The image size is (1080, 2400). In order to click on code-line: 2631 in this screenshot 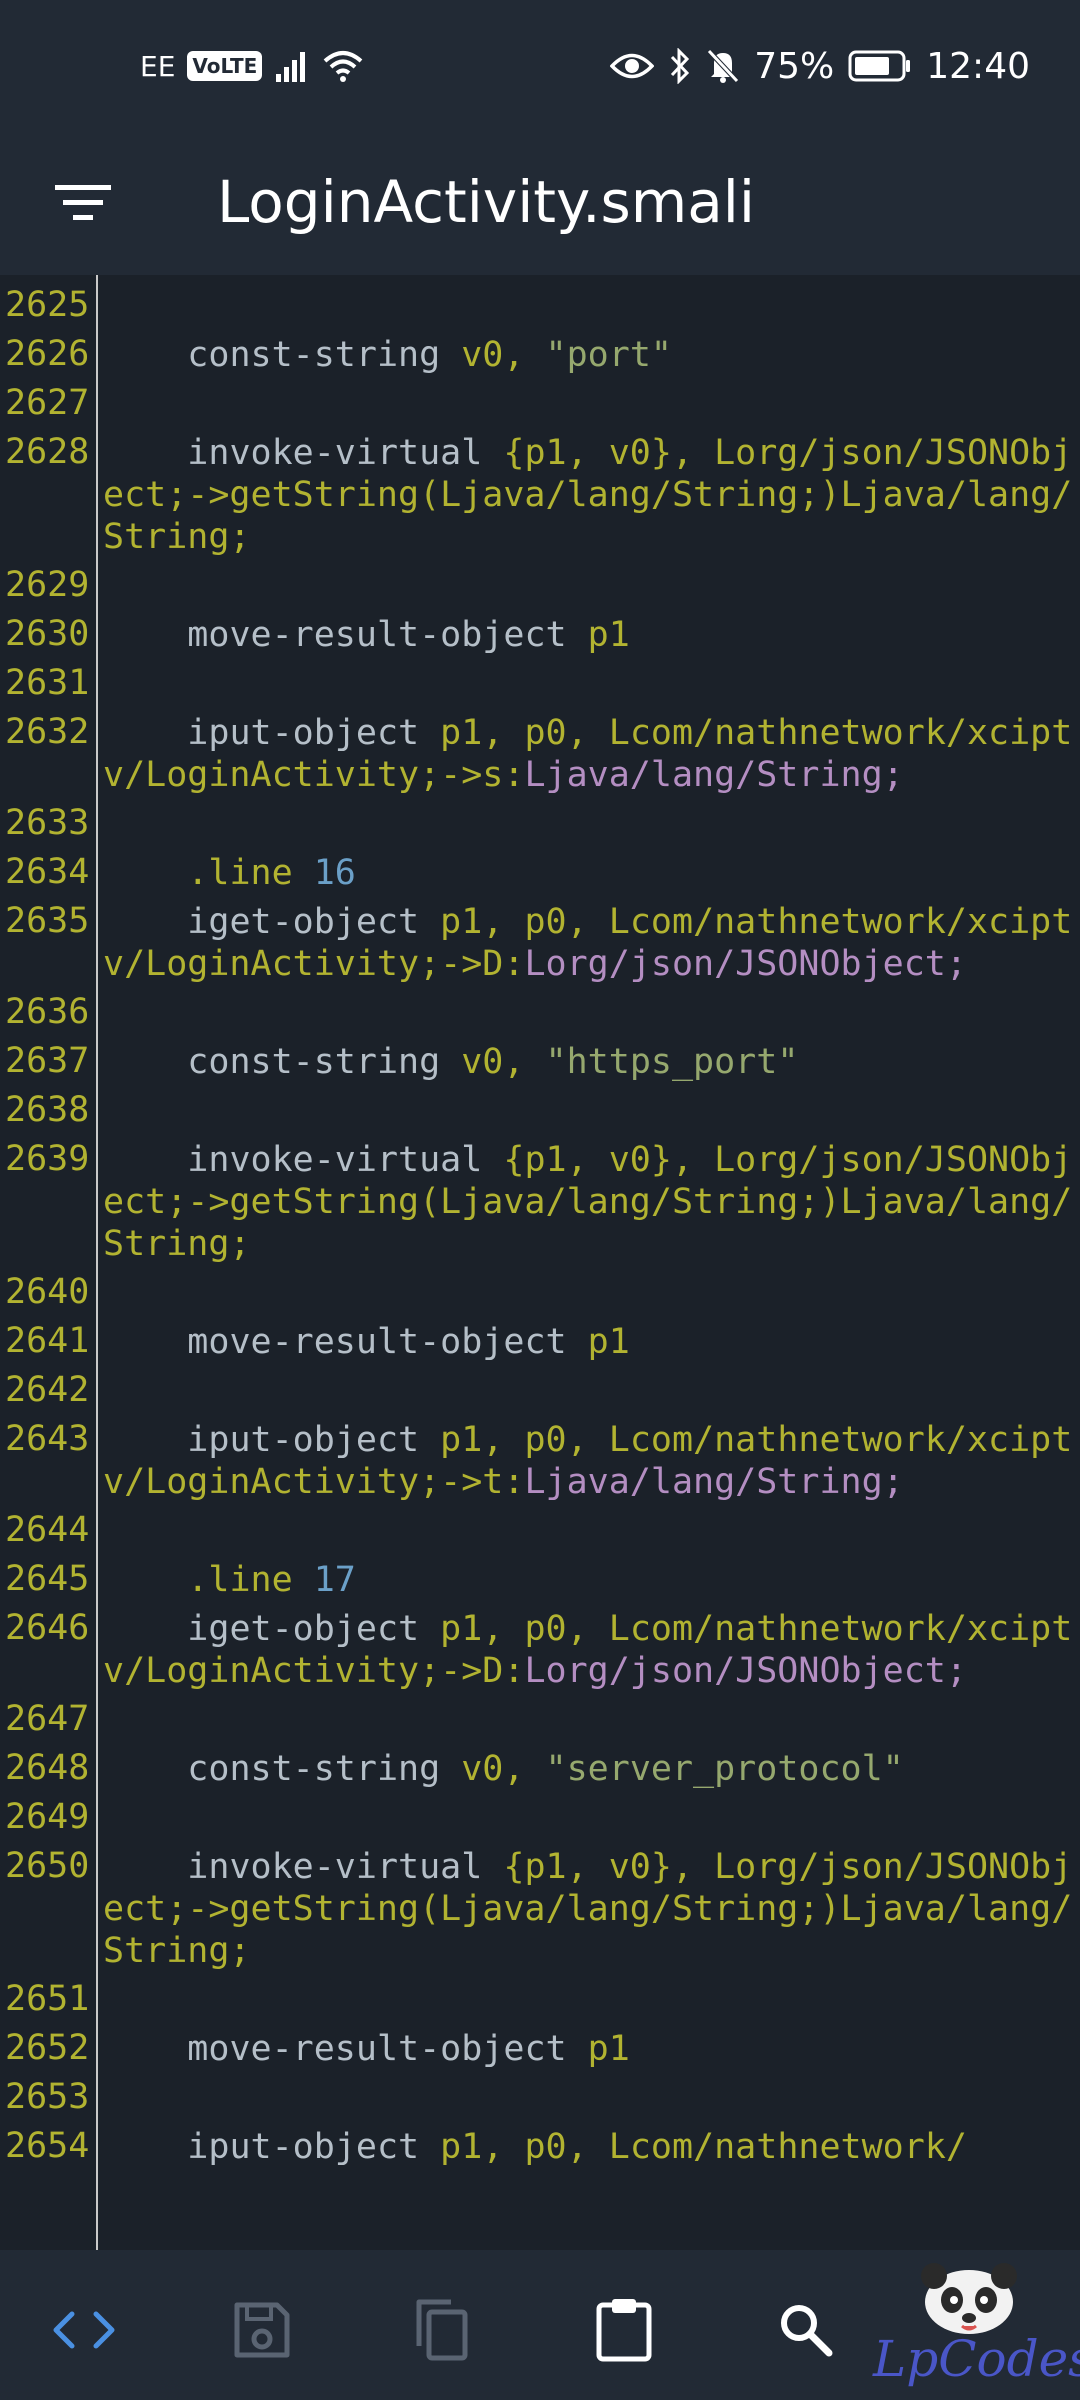, I will do `click(540, 683)`.